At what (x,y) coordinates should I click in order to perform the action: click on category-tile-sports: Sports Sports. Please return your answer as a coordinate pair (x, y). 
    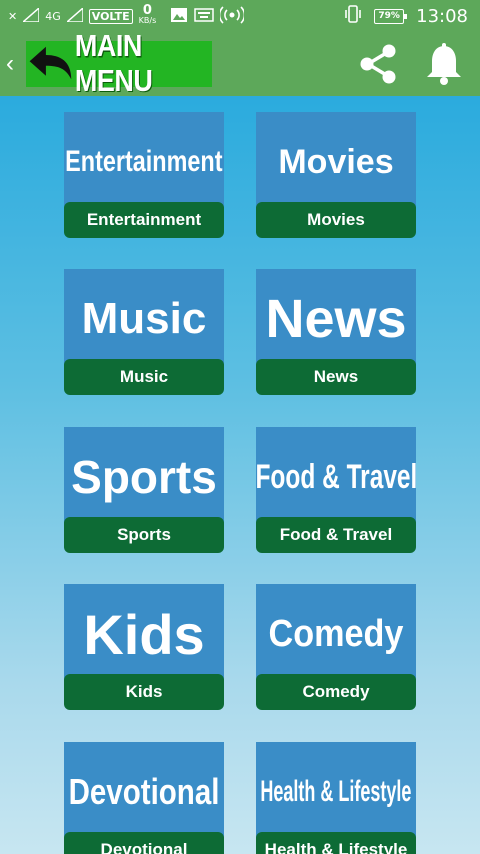
    Looking at the image, I should click on (144, 490).